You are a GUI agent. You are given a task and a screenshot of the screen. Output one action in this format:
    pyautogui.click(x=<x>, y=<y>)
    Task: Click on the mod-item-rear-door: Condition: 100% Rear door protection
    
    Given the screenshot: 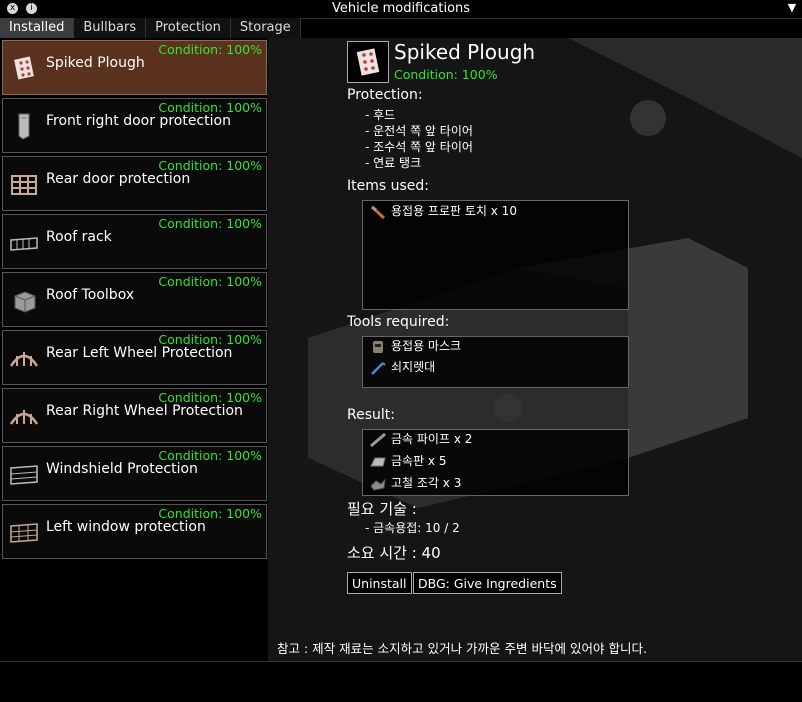 What is the action you would take?
    pyautogui.click(x=134, y=183)
    